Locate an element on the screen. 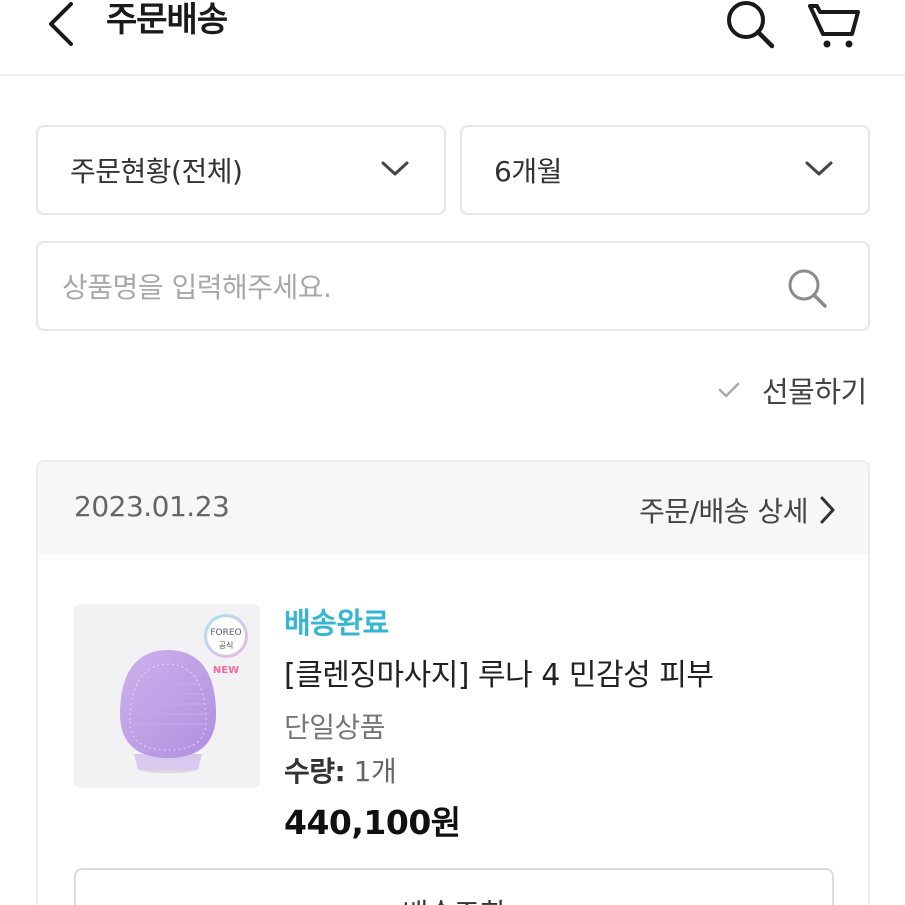 The width and height of the screenshot is (905, 905). product-thumbnail: FOREO 공식 NEW is located at coordinates (167, 696).